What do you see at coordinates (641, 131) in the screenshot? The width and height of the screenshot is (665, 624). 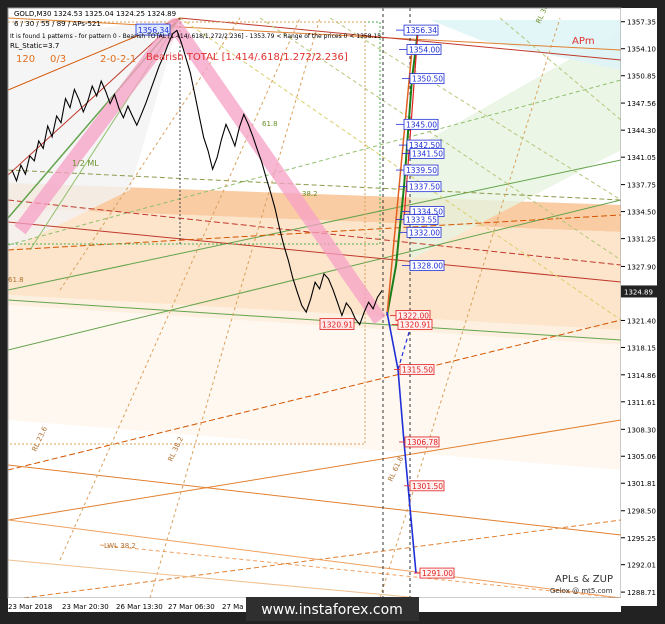 I see `y-tick-label: 1344.30` at bounding box center [641, 131].